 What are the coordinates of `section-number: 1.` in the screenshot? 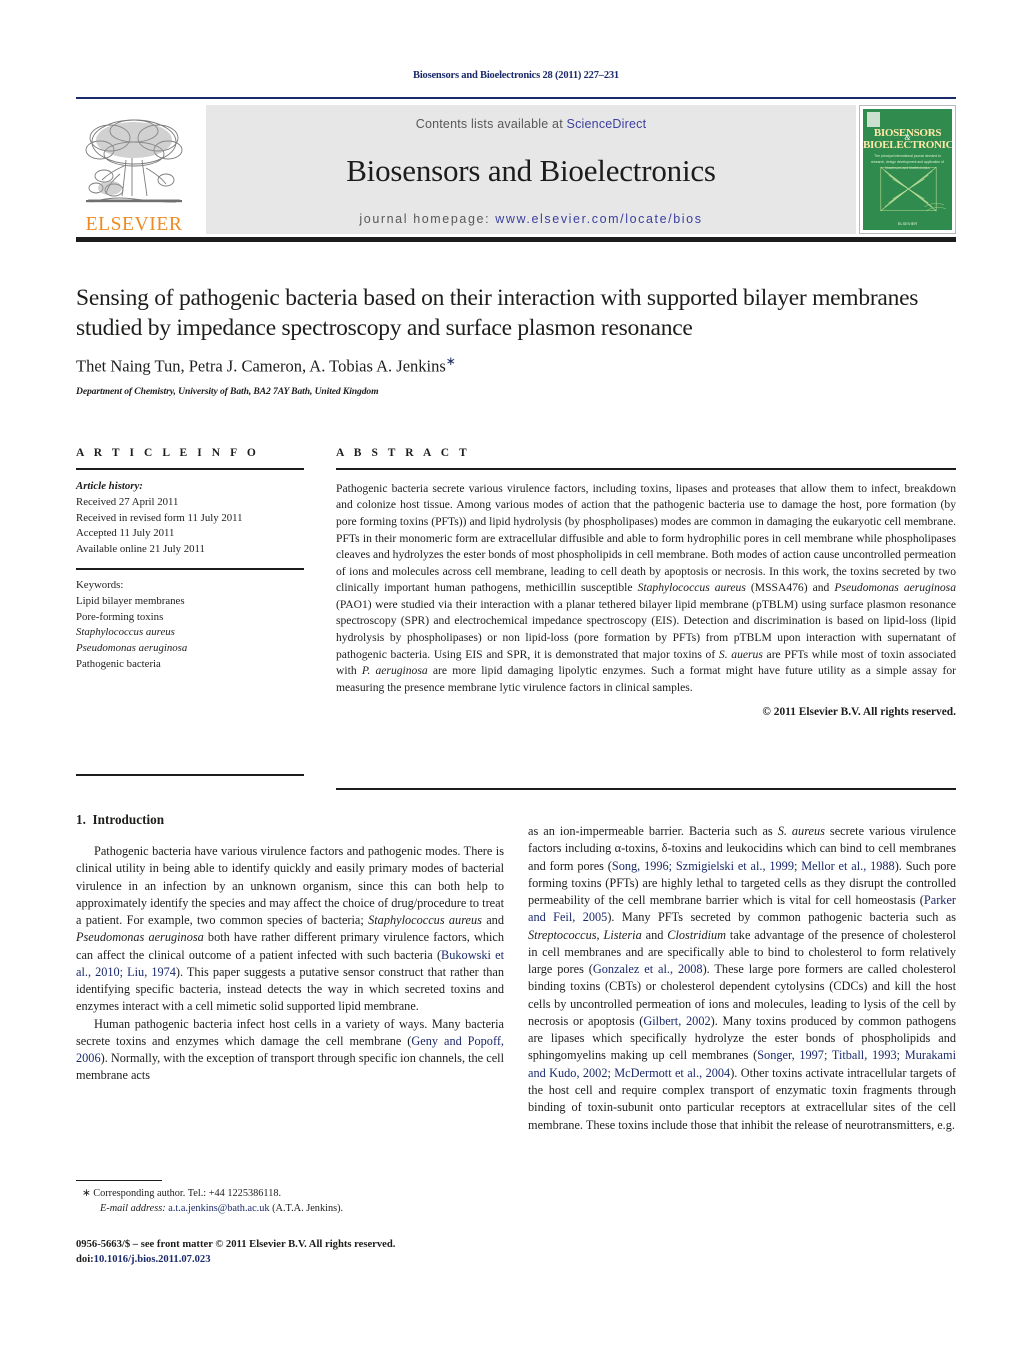 It's located at (81, 819).